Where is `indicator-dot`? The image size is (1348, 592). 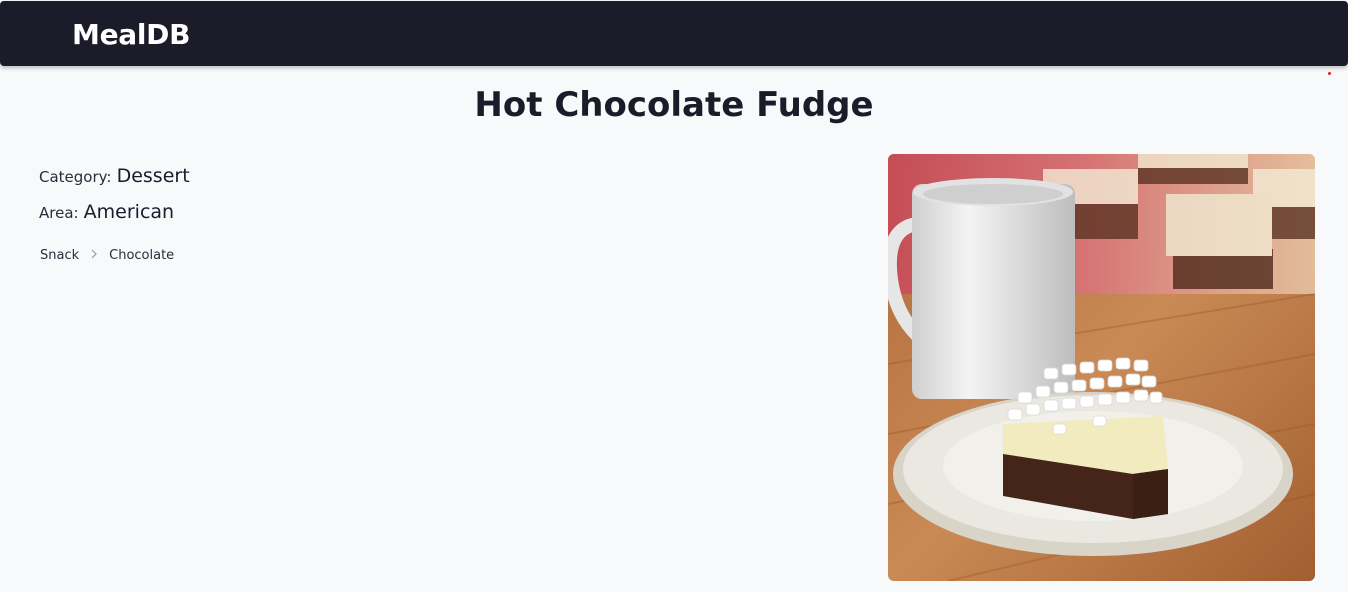 indicator-dot is located at coordinates (1329, 73).